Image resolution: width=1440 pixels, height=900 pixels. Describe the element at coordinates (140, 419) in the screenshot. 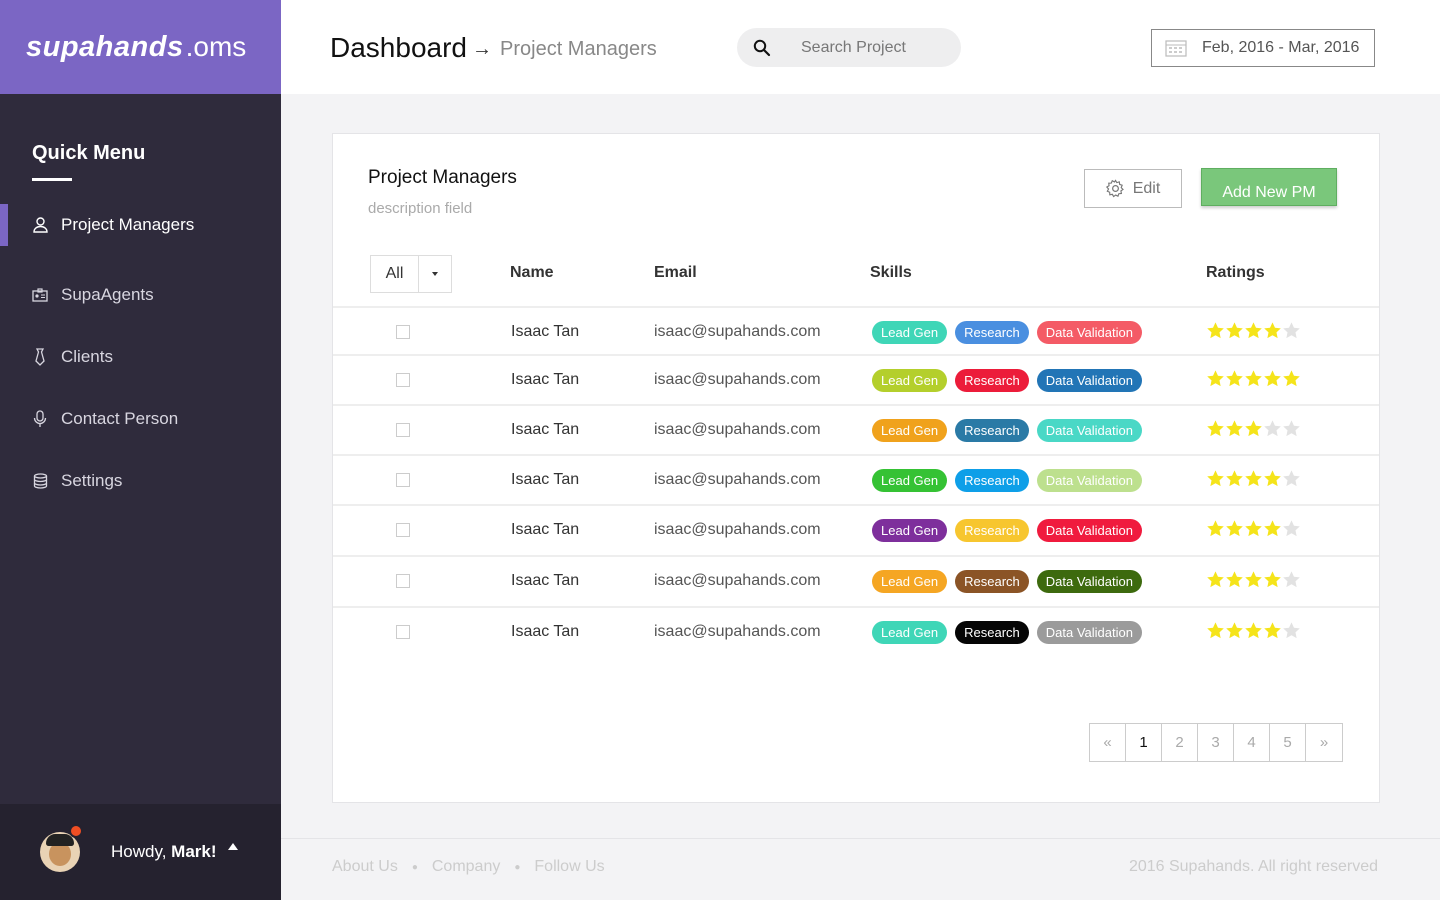

I see `sidebar-item-contact-person: Contact Person` at that location.